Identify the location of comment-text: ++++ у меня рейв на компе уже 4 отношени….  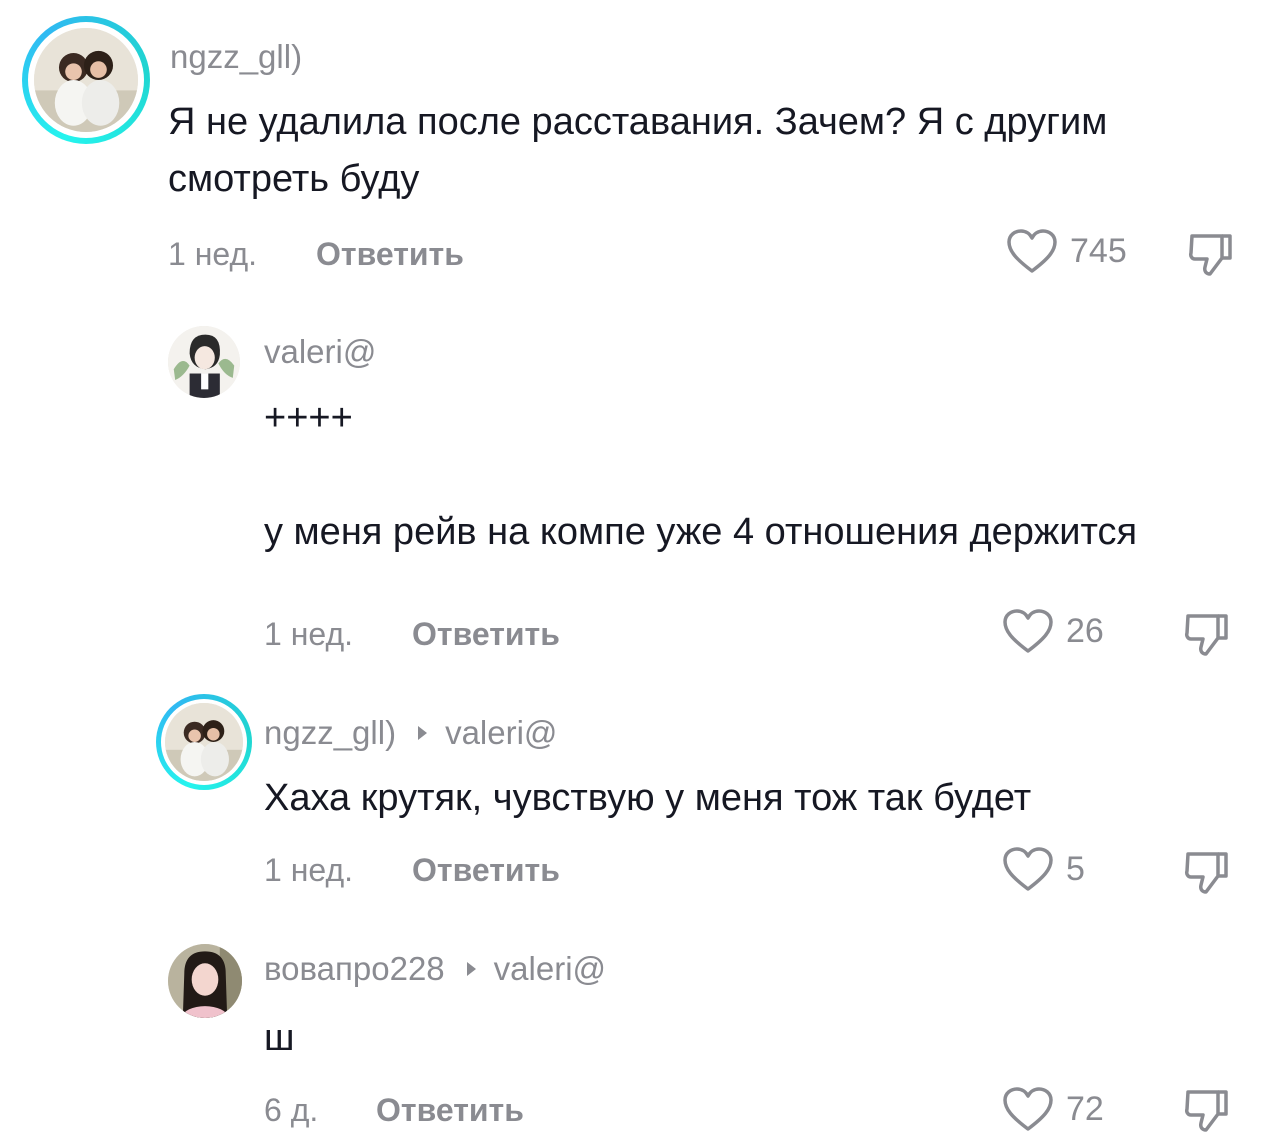
(701, 475).